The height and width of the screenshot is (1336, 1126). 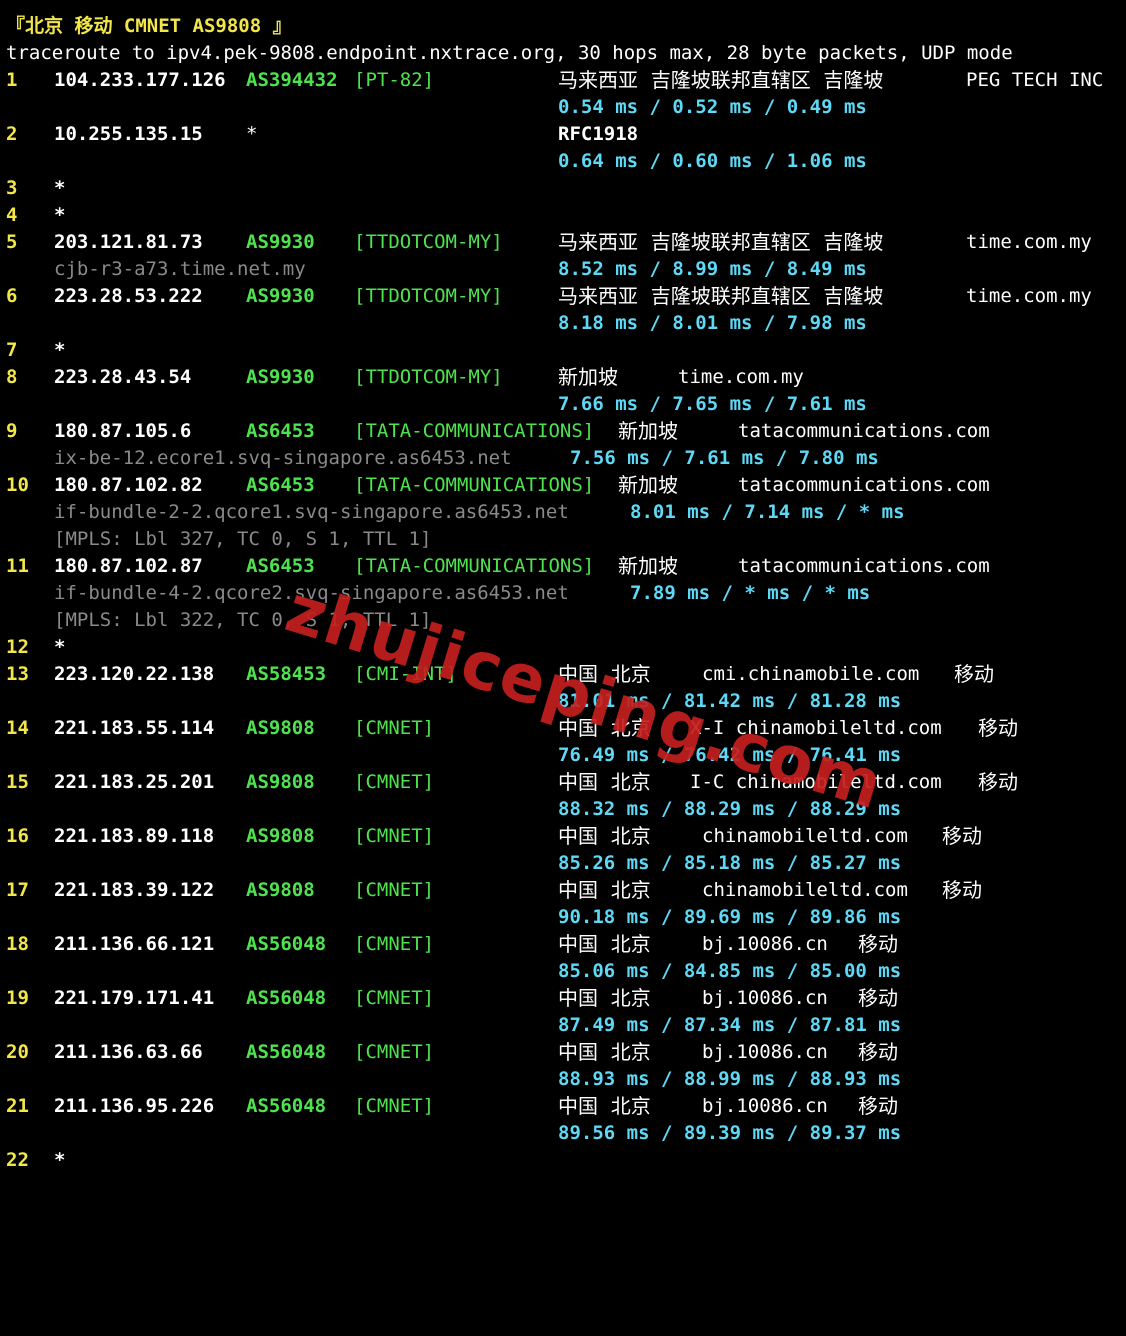 I want to click on hop-ip: 221.183.89.118, so click(x=134, y=836).